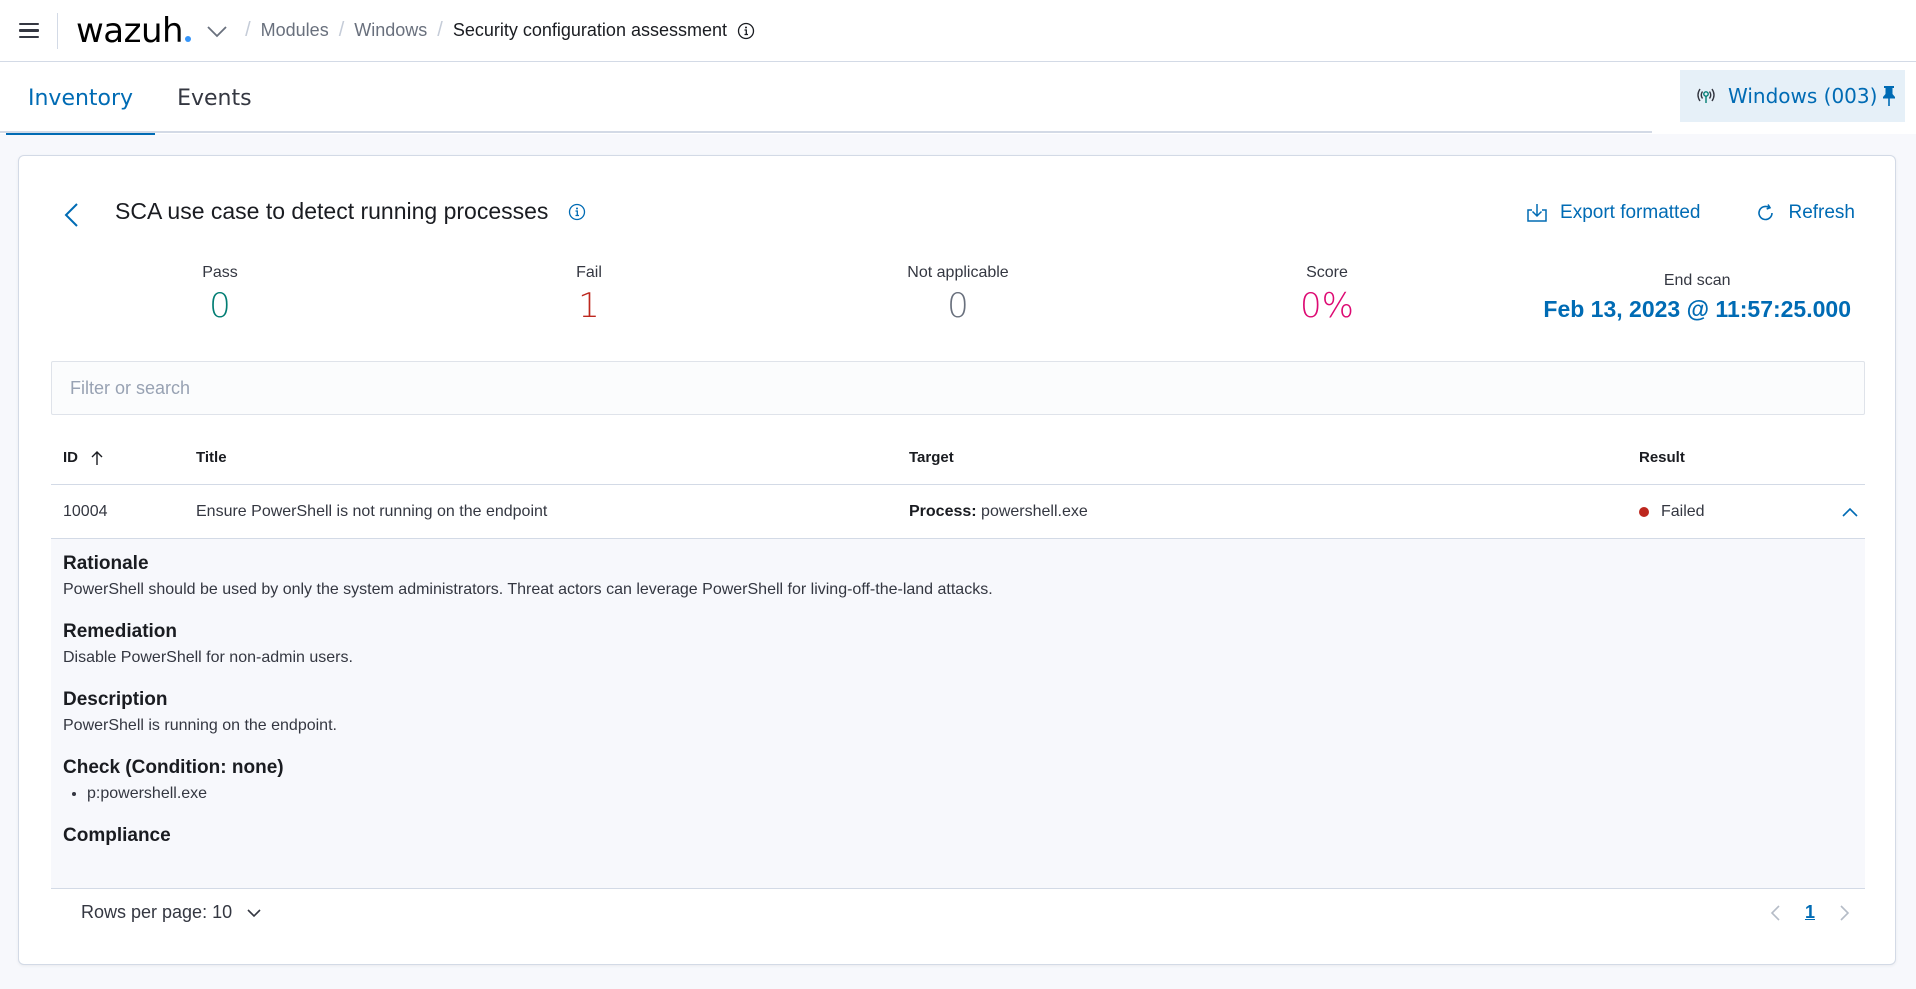  Describe the element at coordinates (1644, 511) in the screenshot. I see `failed-status-dot` at that location.